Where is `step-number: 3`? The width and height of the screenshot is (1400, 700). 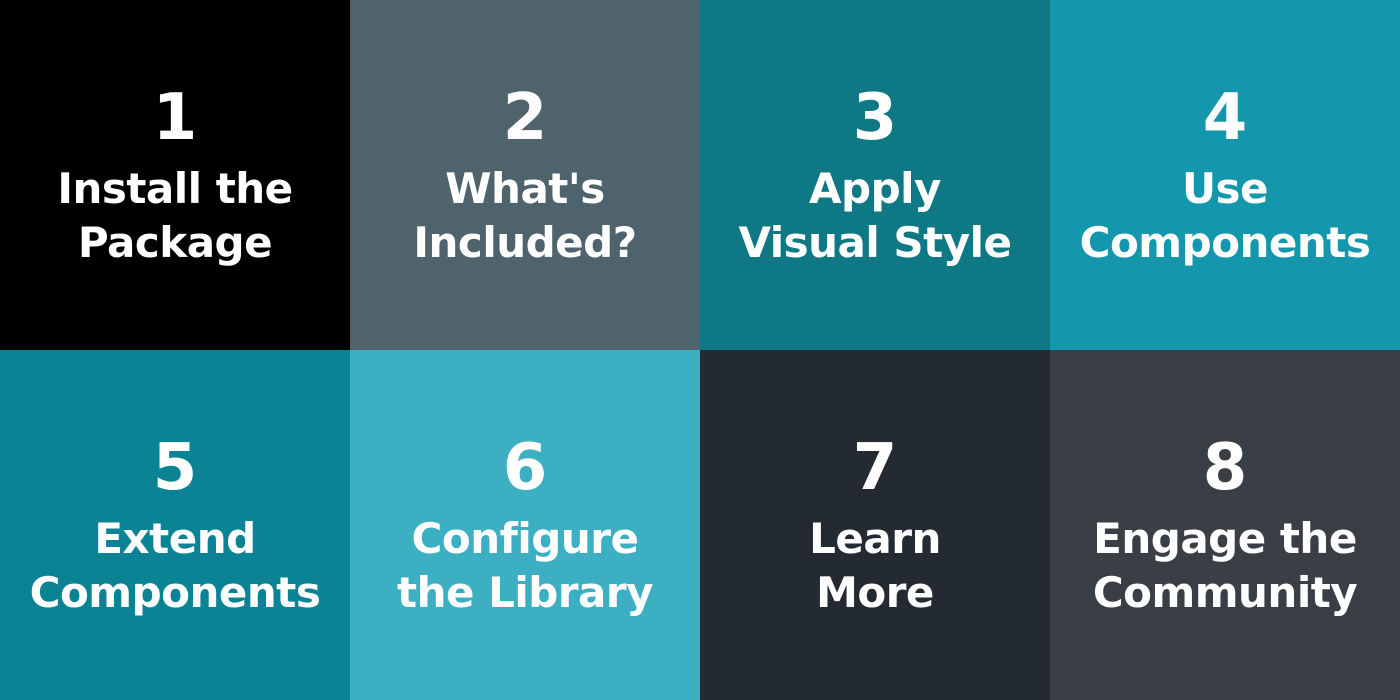
step-number: 3 is located at coordinates (875, 118).